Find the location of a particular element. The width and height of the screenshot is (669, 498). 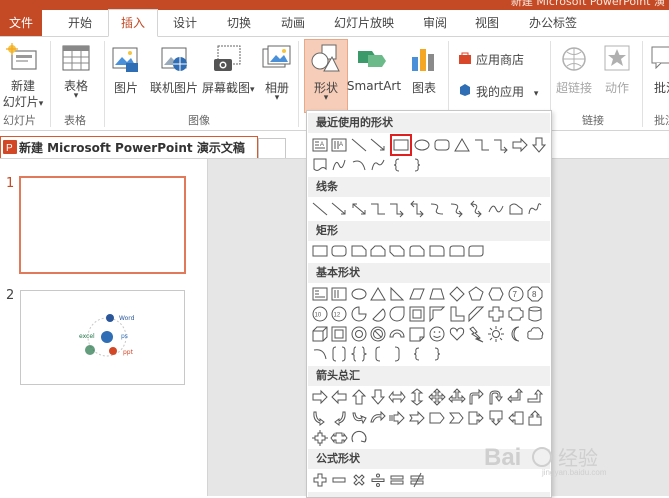

elbow-connector-shape is located at coordinates (378, 209).